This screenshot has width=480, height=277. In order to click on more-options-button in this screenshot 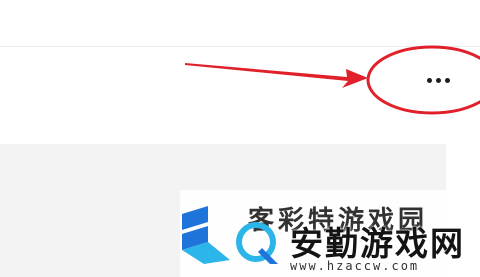, I will do `click(438, 80)`.